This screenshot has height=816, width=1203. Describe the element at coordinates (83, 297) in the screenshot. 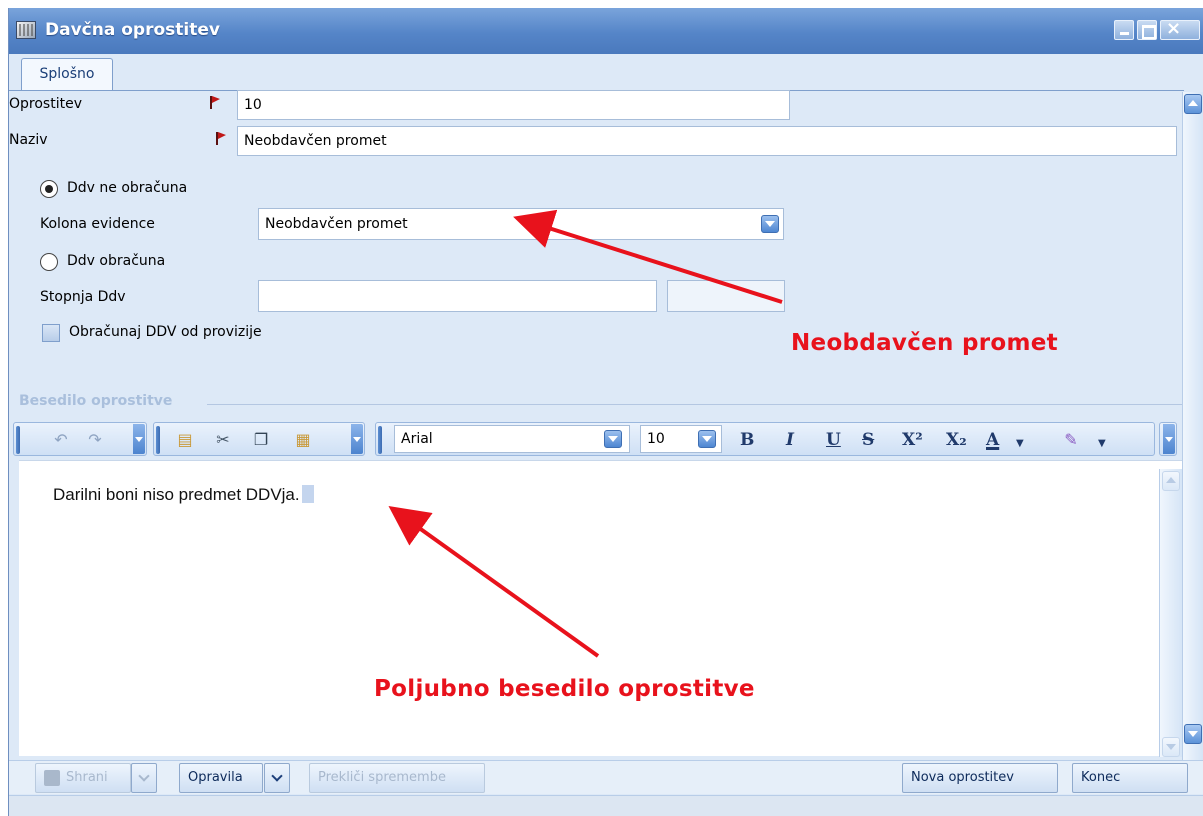

I see `stopnja-ddv-label: Stopnja Ddv` at that location.